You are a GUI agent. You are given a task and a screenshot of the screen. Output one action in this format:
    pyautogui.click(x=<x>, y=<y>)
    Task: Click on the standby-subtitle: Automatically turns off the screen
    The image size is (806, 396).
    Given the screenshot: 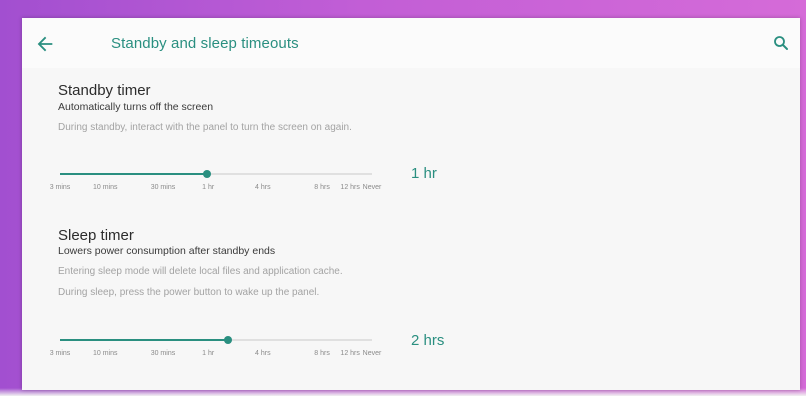 What is the action you would take?
    pyautogui.click(x=136, y=107)
    